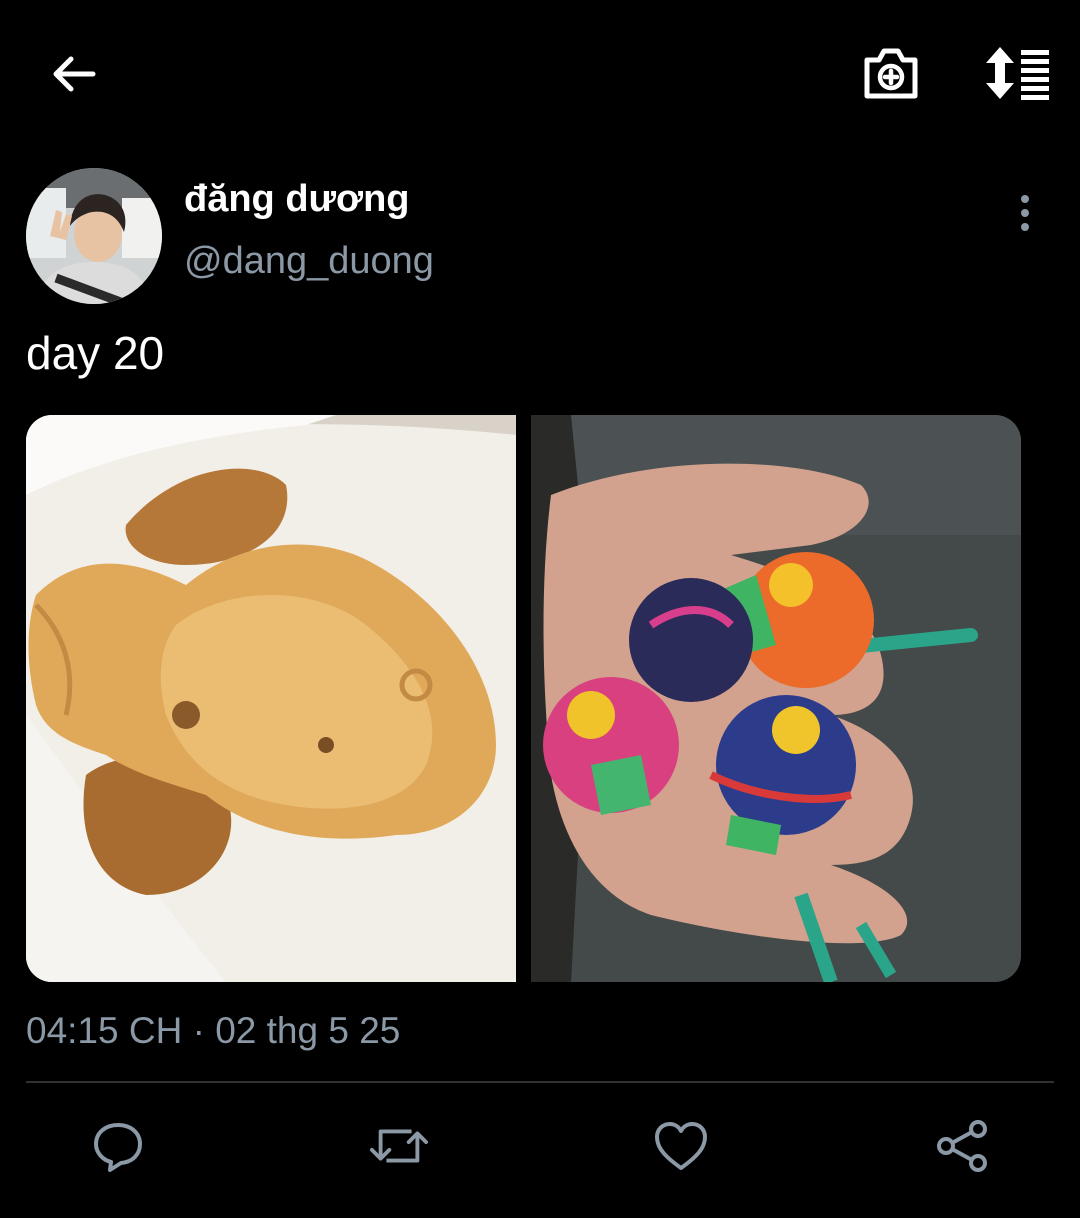 This screenshot has width=1080, height=1218. I want to click on divider, so click(540, 1082).